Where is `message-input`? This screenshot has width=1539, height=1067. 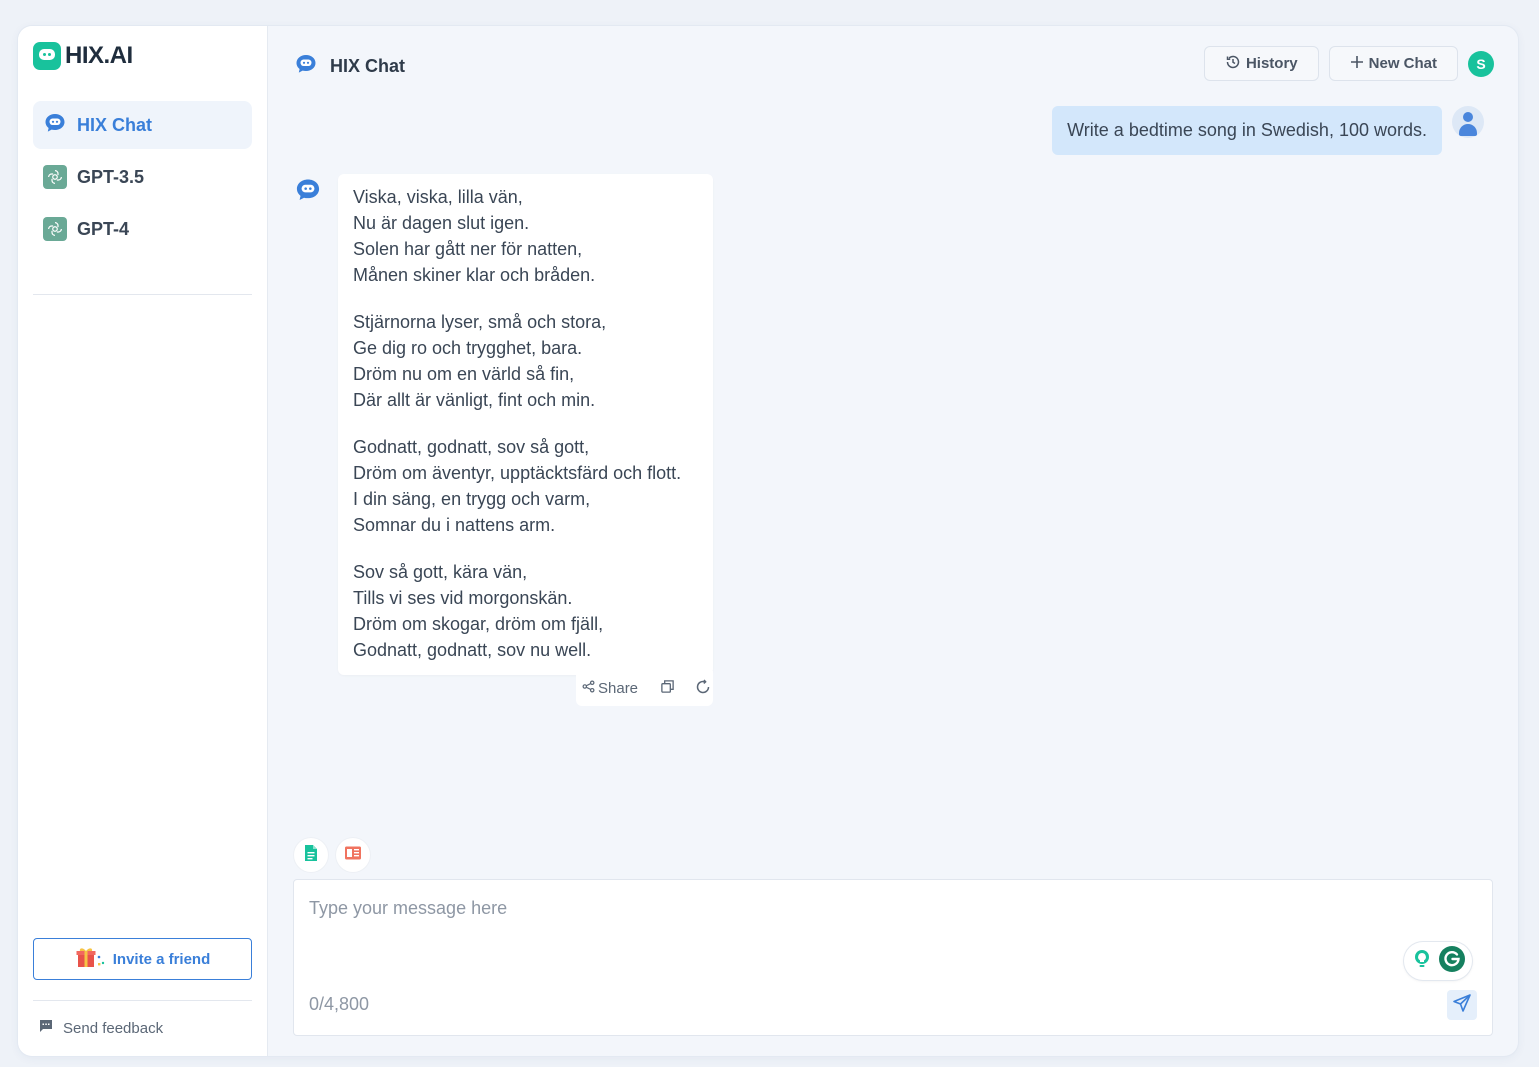
message-input is located at coordinates (839, 908).